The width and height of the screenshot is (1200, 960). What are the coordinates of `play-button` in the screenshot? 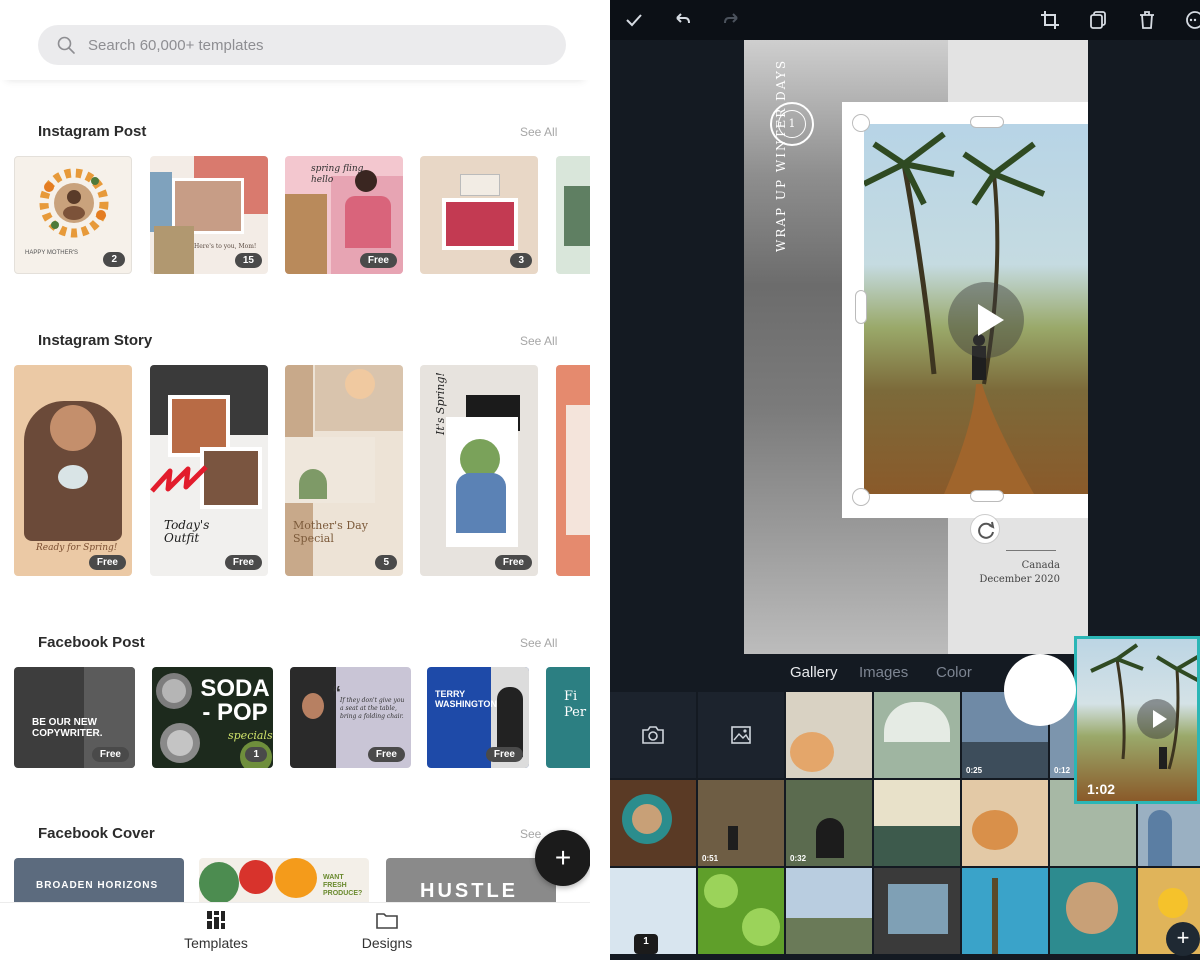 It's located at (986, 320).